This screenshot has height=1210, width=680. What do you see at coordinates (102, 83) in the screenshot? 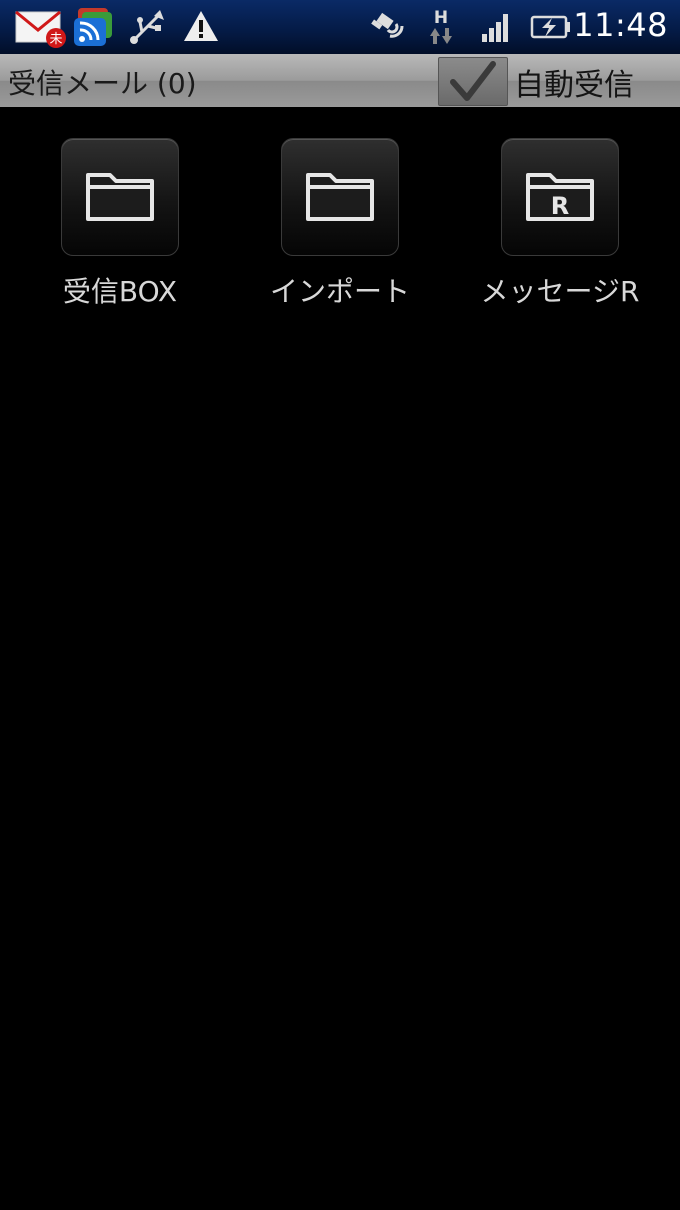
I see `page-title: 受信メール (0)` at bounding box center [102, 83].